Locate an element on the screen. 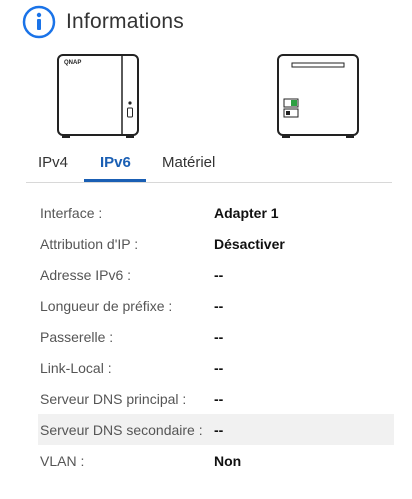  active-tab-indicator is located at coordinates (115, 180).